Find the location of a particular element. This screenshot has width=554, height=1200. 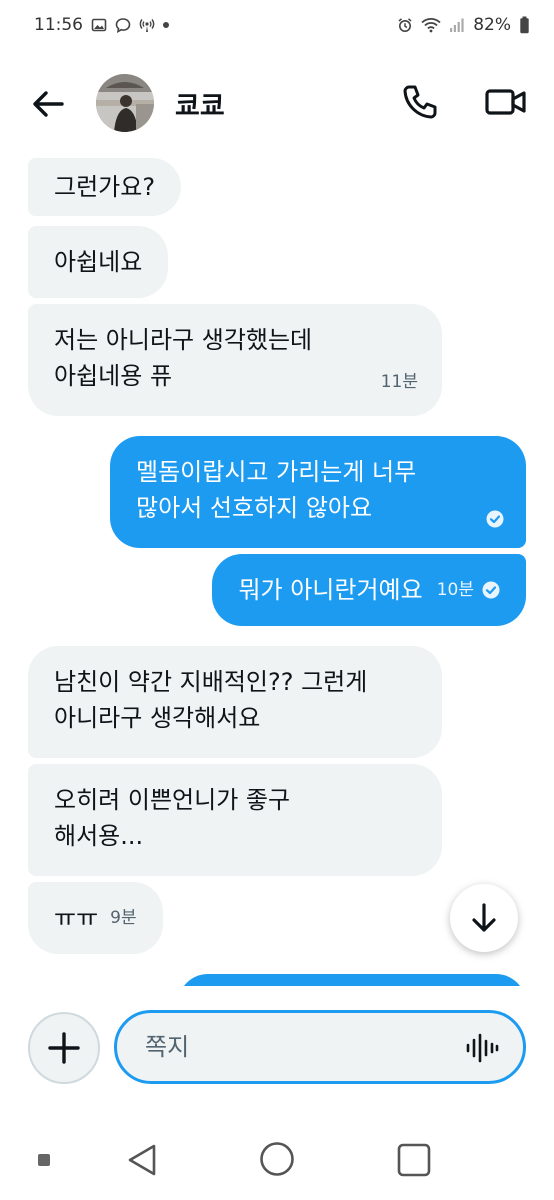

back-button is located at coordinates (48, 104).